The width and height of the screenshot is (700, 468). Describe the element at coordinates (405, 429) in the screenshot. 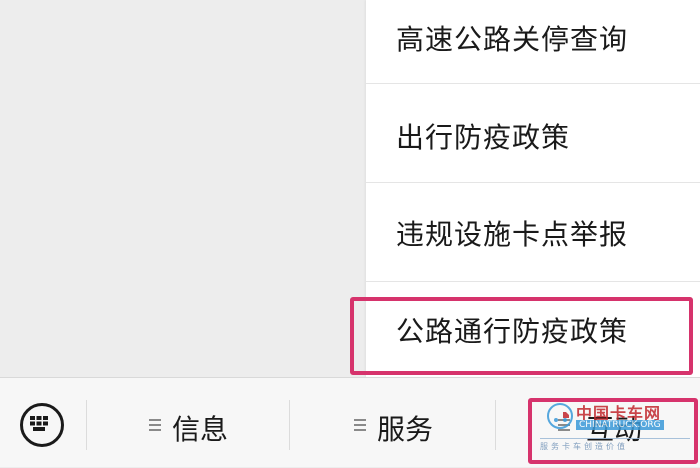

I see `tab-label: 服务` at that location.